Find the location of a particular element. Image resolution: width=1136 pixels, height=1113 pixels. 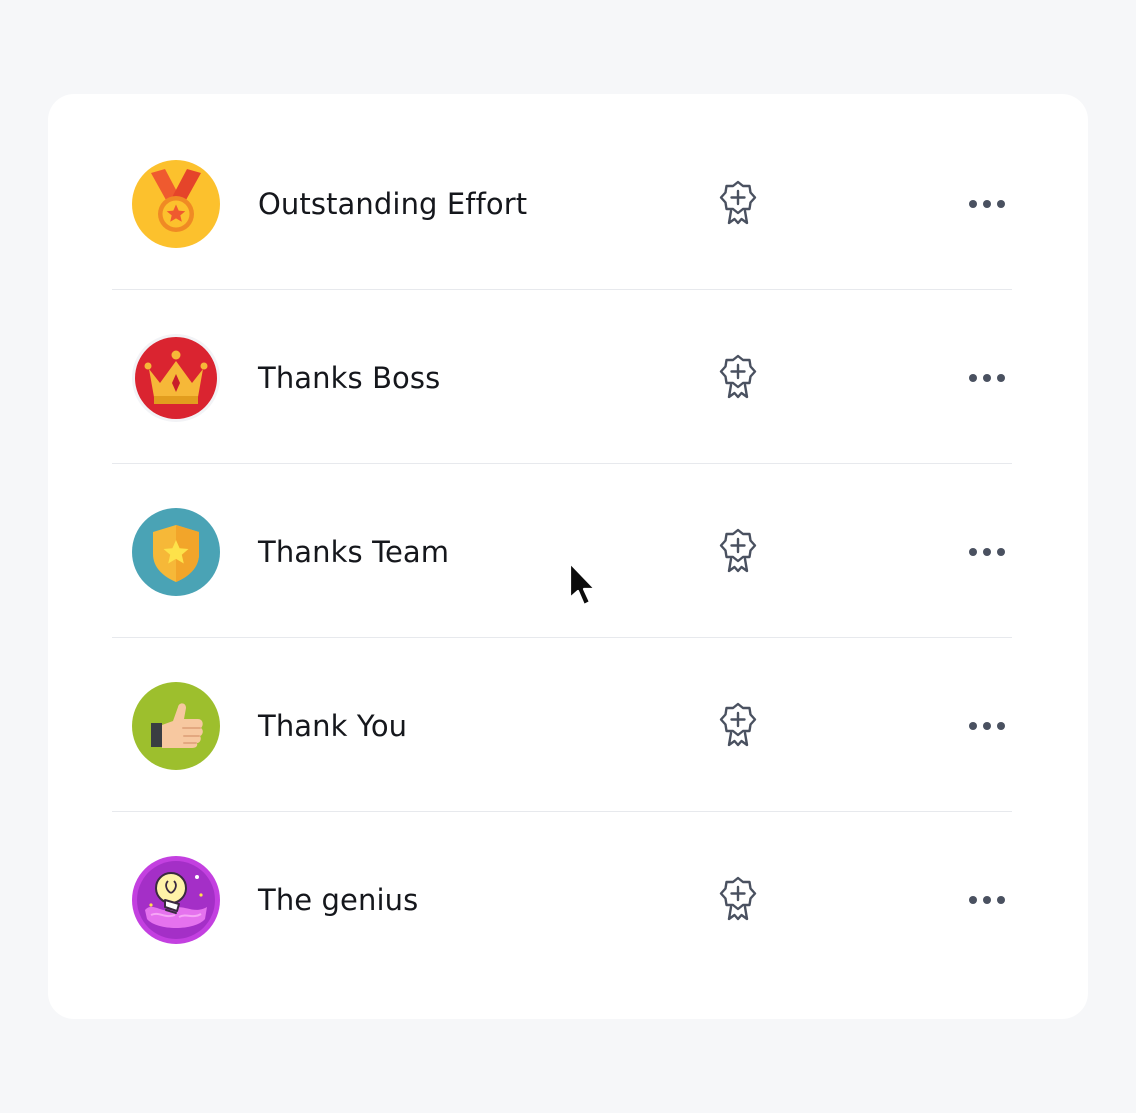

lightbulb-brain-icon is located at coordinates (176, 900).